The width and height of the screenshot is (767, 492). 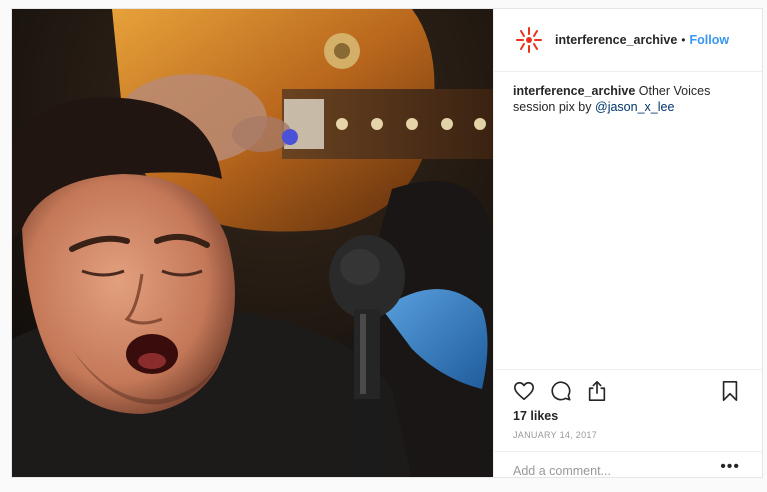 I want to click on avatar, so click(x=529, y=40).